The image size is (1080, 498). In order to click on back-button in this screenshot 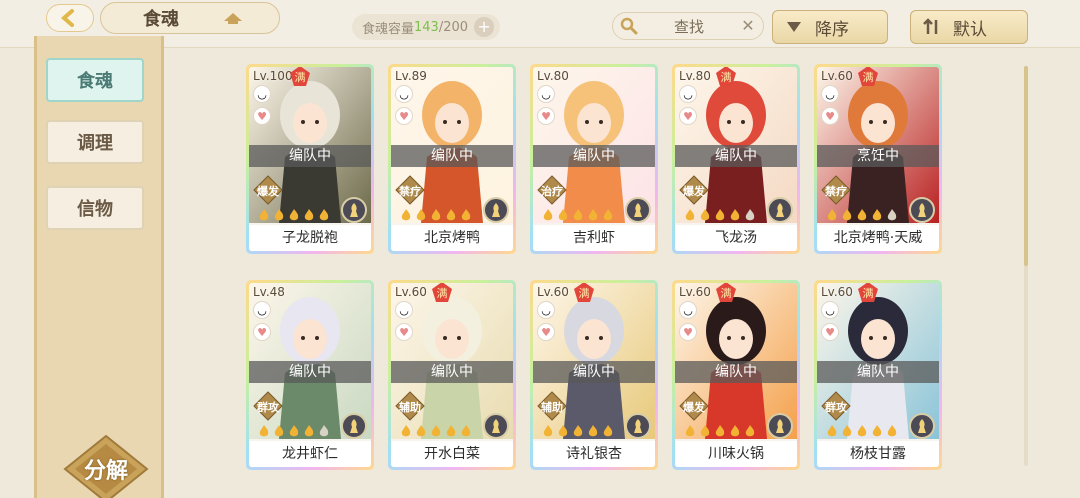, I will do `click(70, 18)`.